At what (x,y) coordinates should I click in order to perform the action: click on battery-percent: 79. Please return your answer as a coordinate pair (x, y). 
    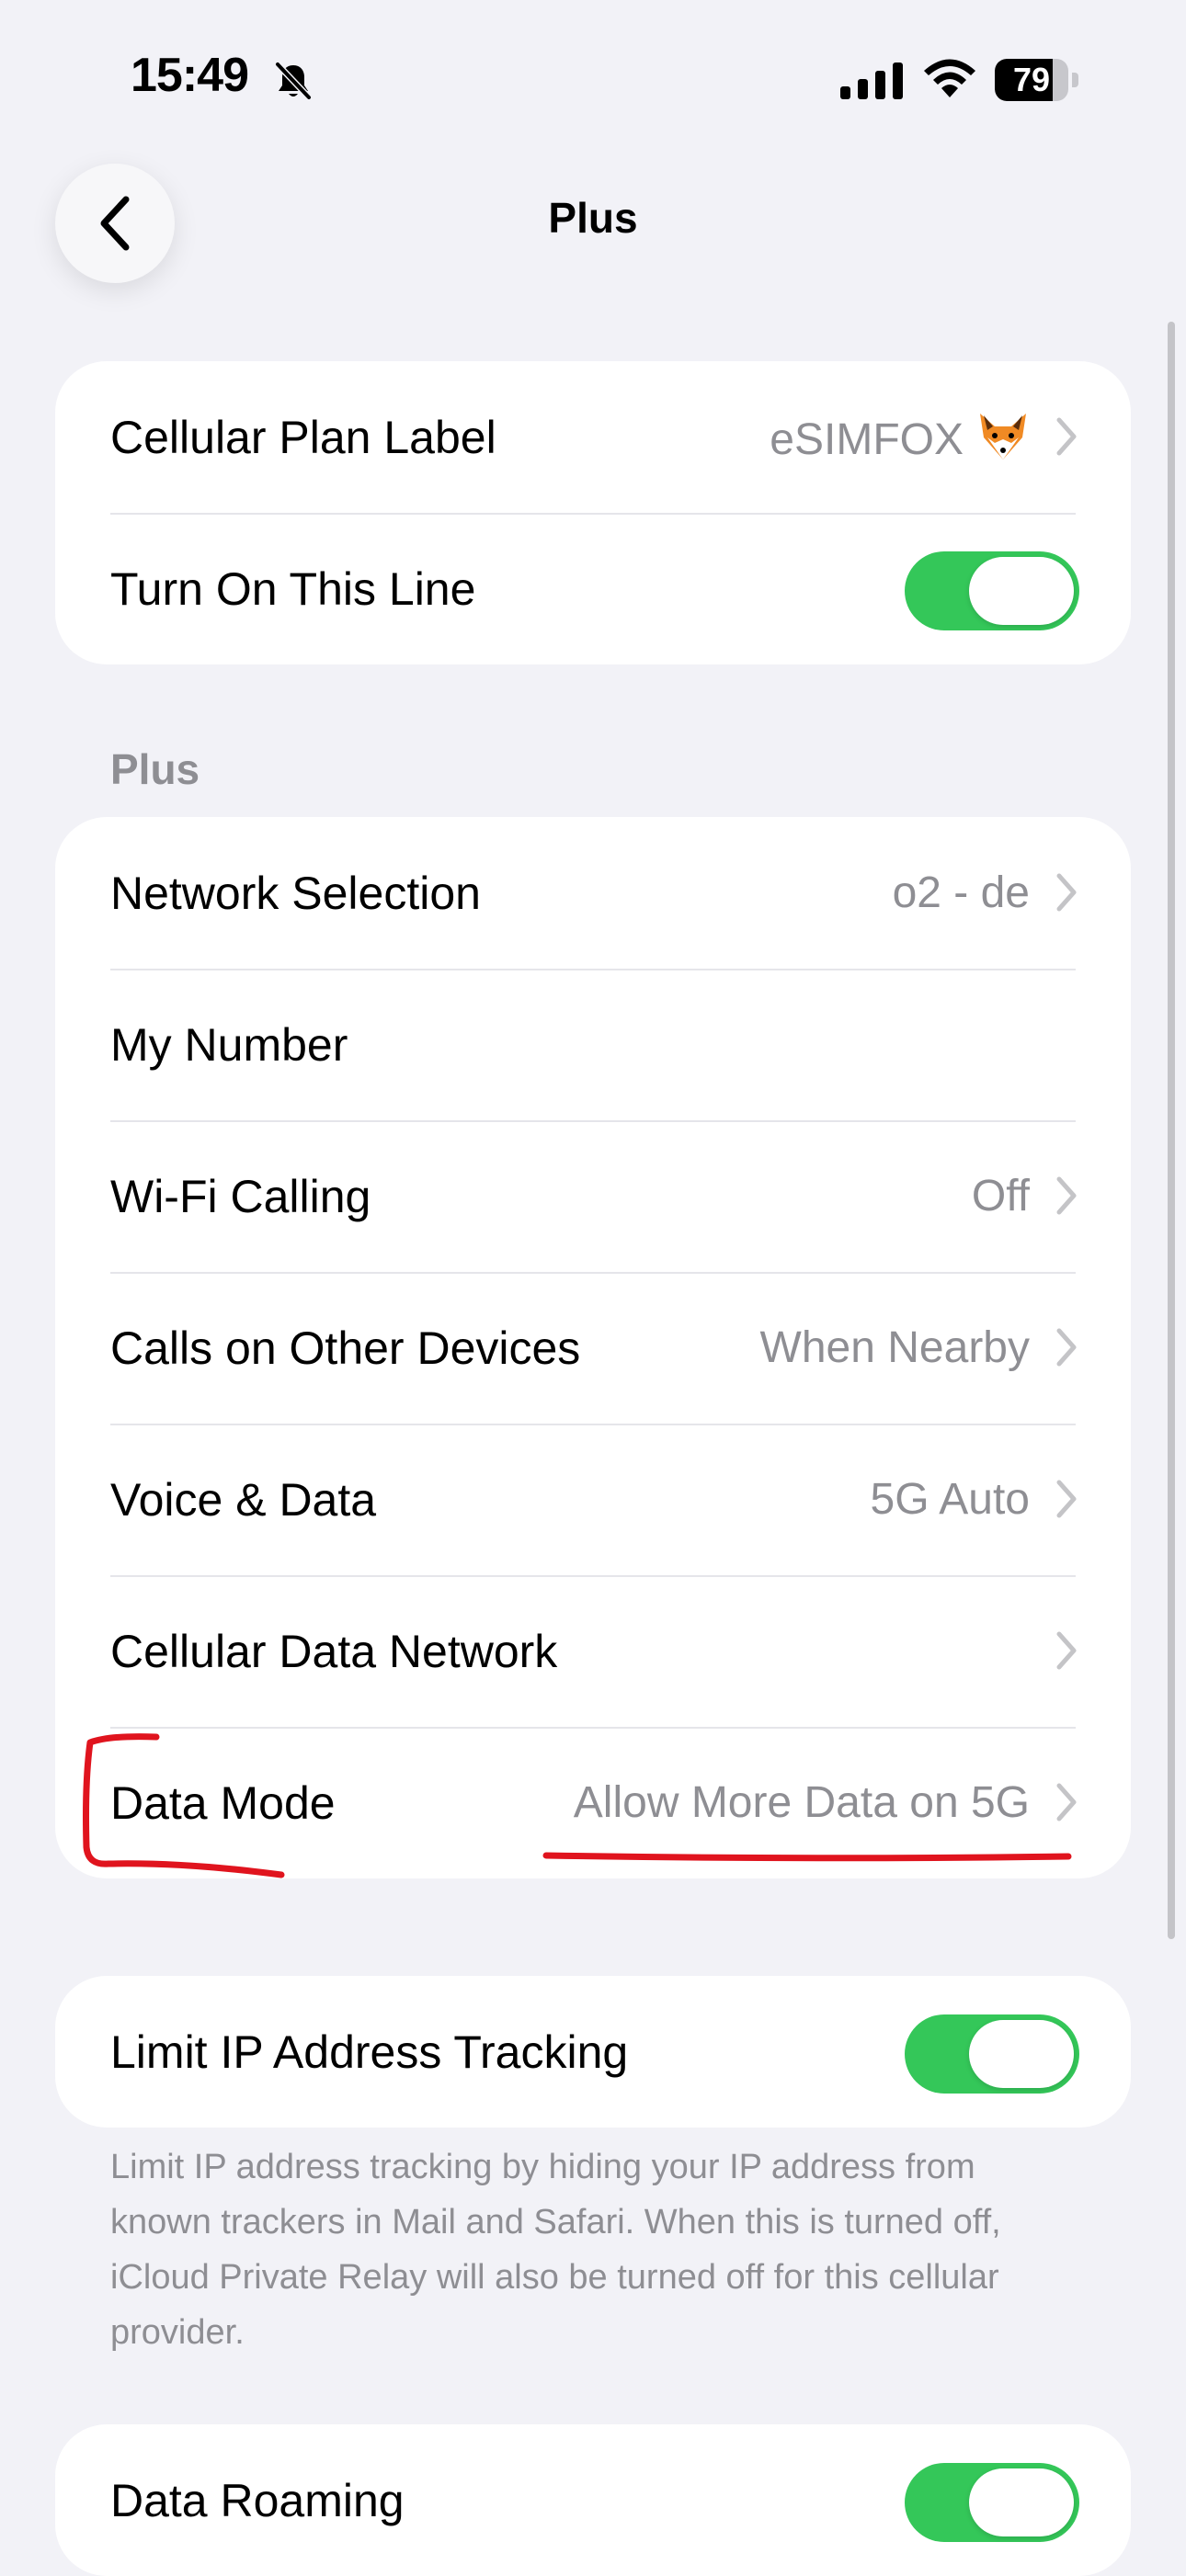
    Looking at the image, I should click on (1031, 79).